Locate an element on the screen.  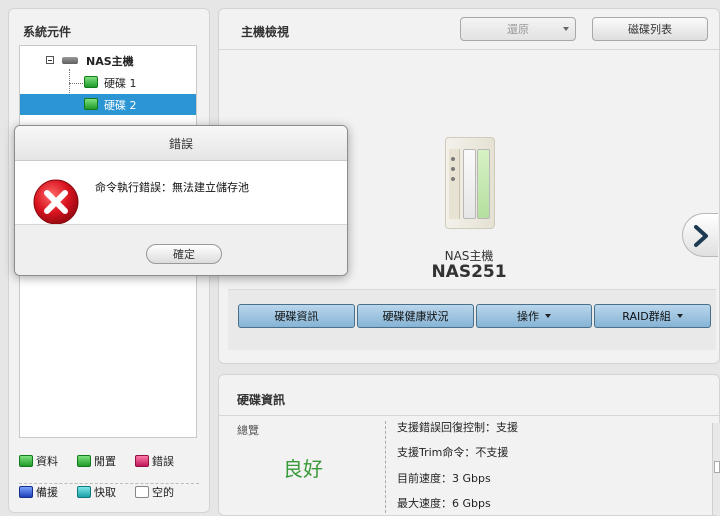
legend-spare: 備援 is located at coordinates (38, 492).